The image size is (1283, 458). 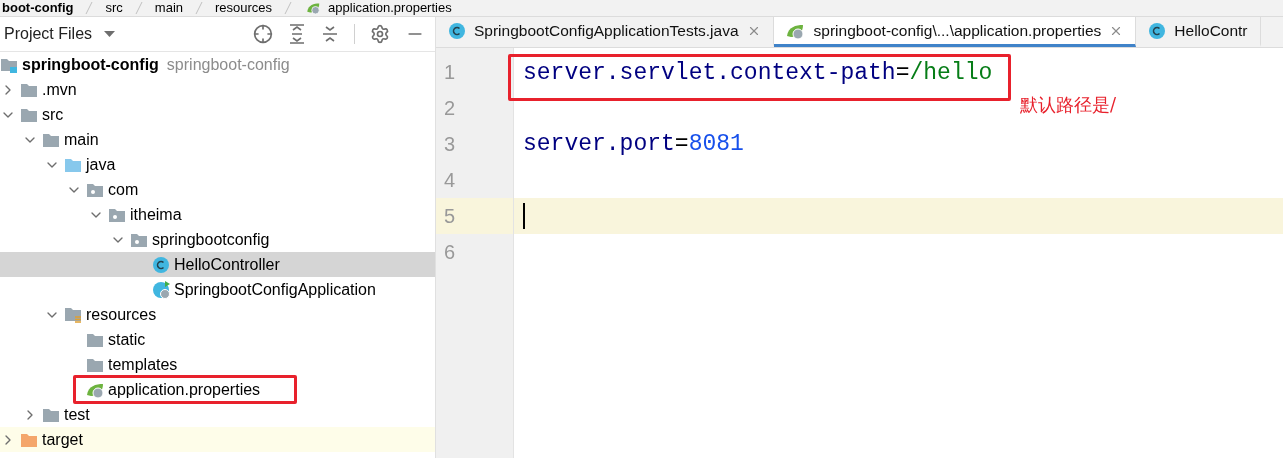 I want to click on tree-item: static, so click(x=217, y=339).